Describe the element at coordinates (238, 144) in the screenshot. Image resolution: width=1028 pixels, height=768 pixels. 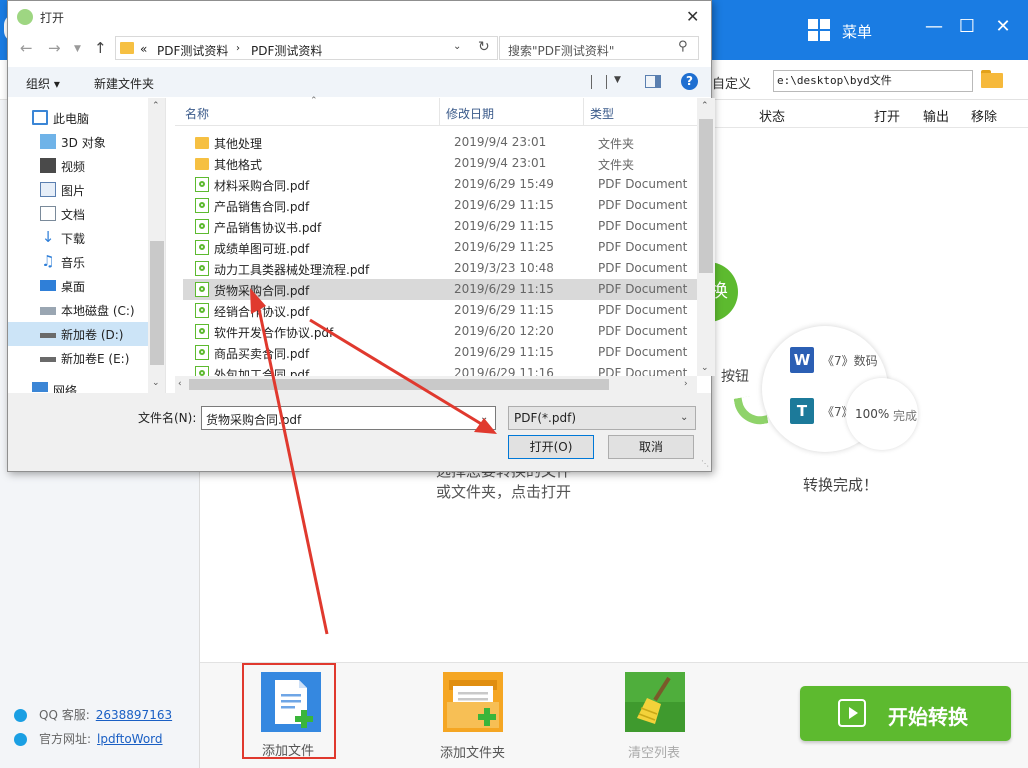
I see `file-name: 其他处理` at that location.